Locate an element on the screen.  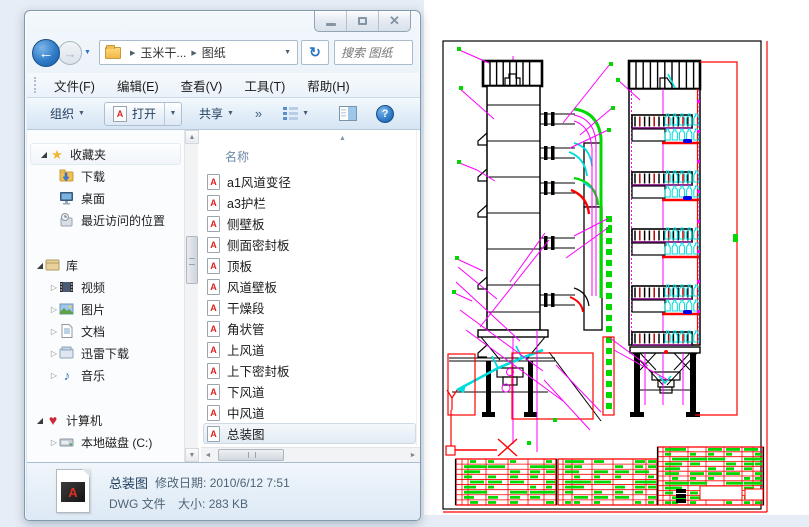
file-row: A 干燥段 is located at coordinates (309, 307).